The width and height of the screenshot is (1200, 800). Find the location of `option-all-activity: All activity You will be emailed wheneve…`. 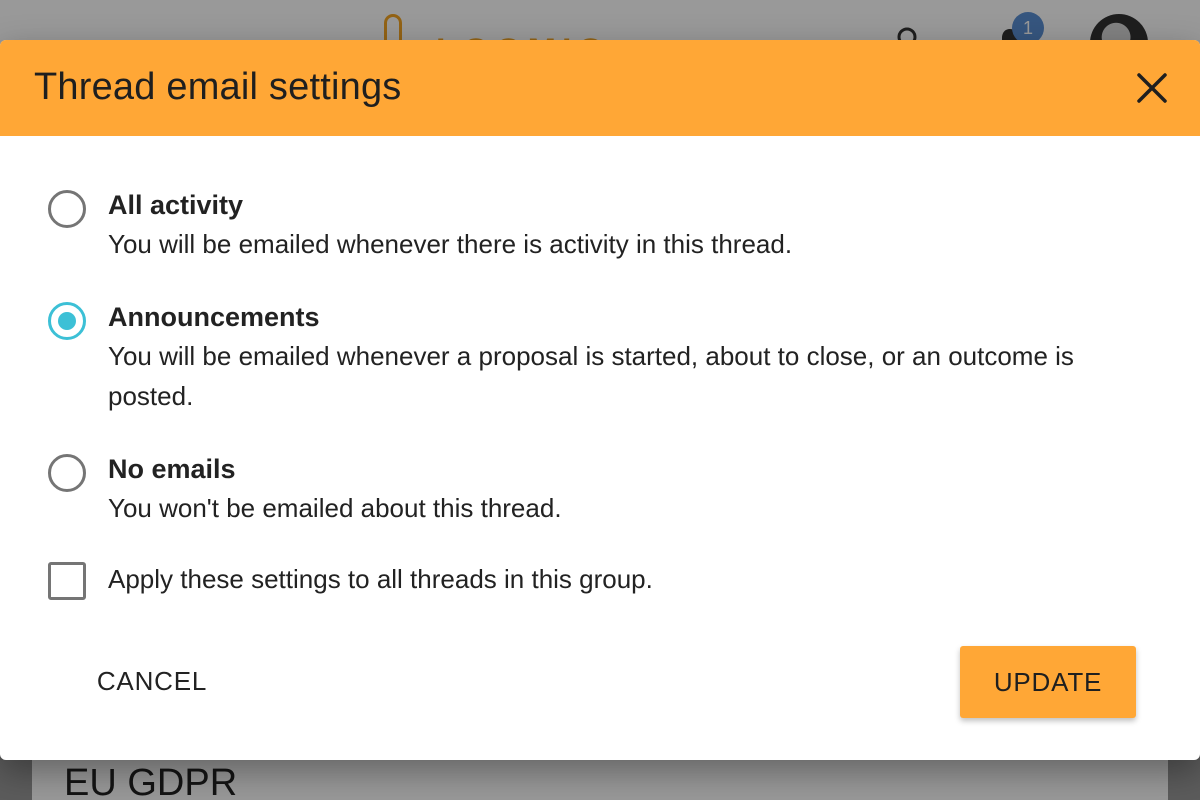

option-all-activity: All activity You will be emailed wheneve… is located at coordinates (600, 228).